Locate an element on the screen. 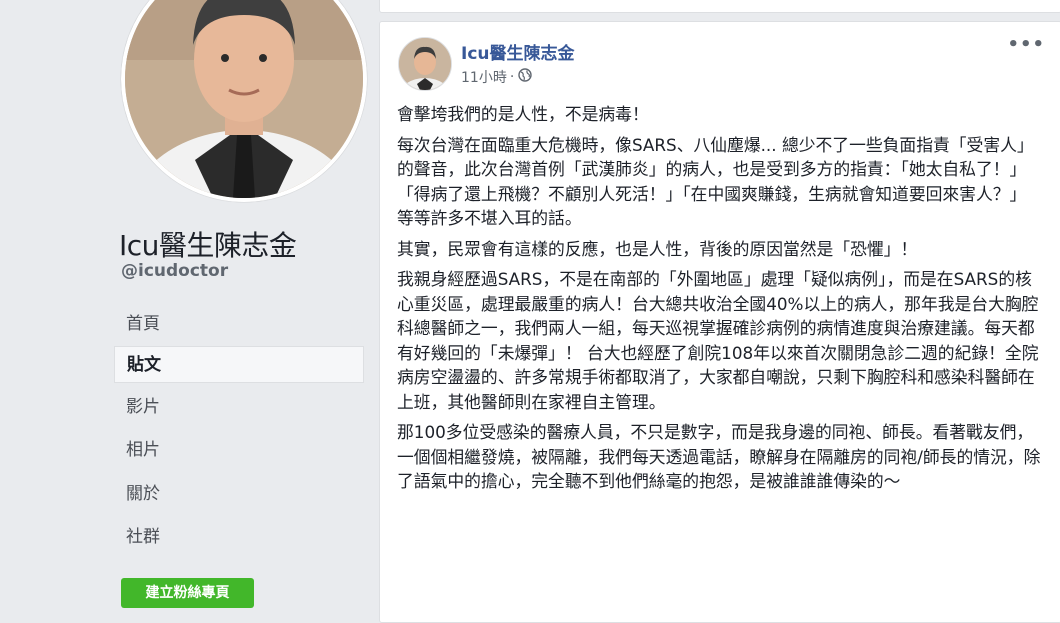 This screenshot has height=623, width=1060. page-username: @icudoctor is located at coordinates (175, 271).